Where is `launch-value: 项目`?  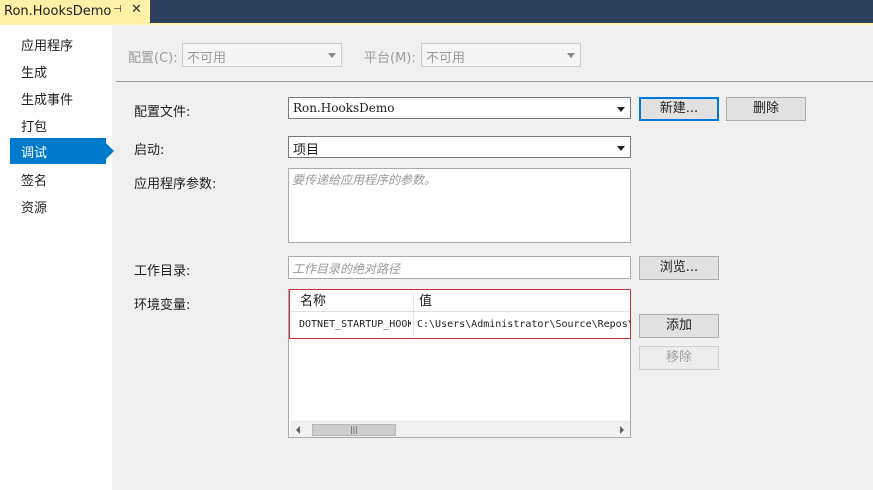
launch-value: 项目 is located at coordinates (306, 150).